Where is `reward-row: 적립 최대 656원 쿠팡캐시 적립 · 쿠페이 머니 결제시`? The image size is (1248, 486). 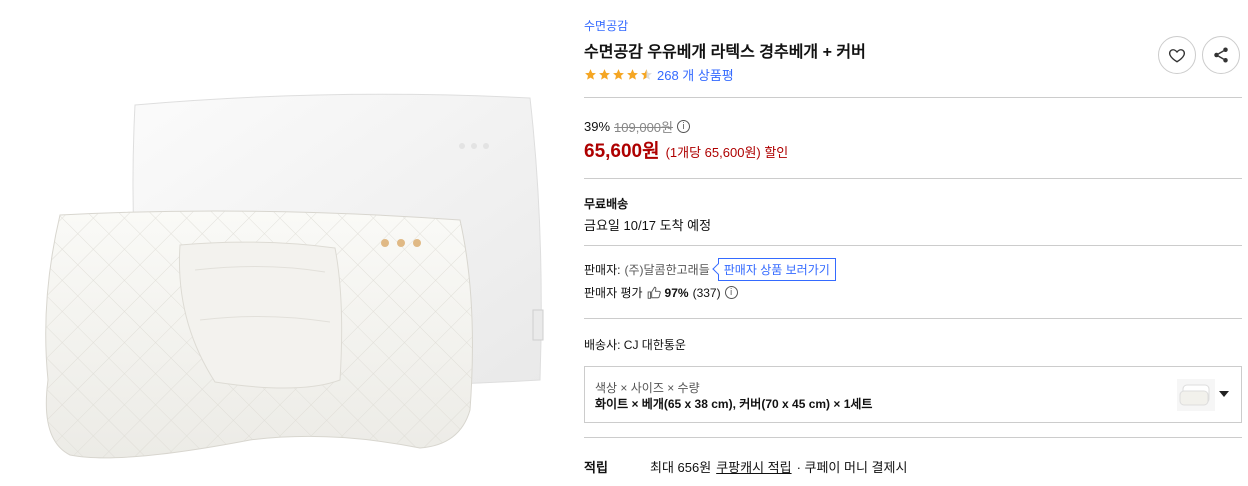 reward-row: 적립 최대 656원 쿠팡캐시 적립 · 쿠페이 머니 결제시 is located at coordinates (745, 466).